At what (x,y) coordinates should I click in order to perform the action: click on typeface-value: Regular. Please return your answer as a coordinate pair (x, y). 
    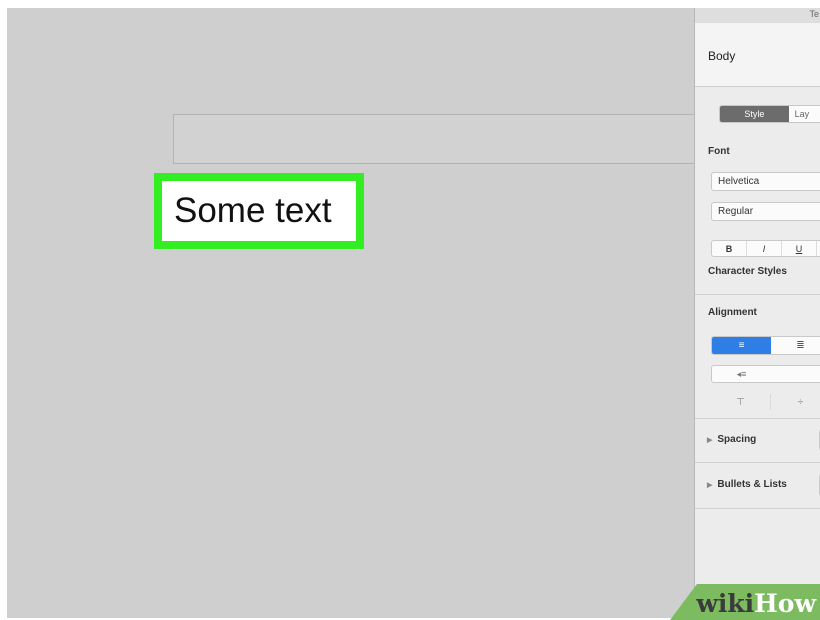
    Looking at the image, I should click on (736, 211).